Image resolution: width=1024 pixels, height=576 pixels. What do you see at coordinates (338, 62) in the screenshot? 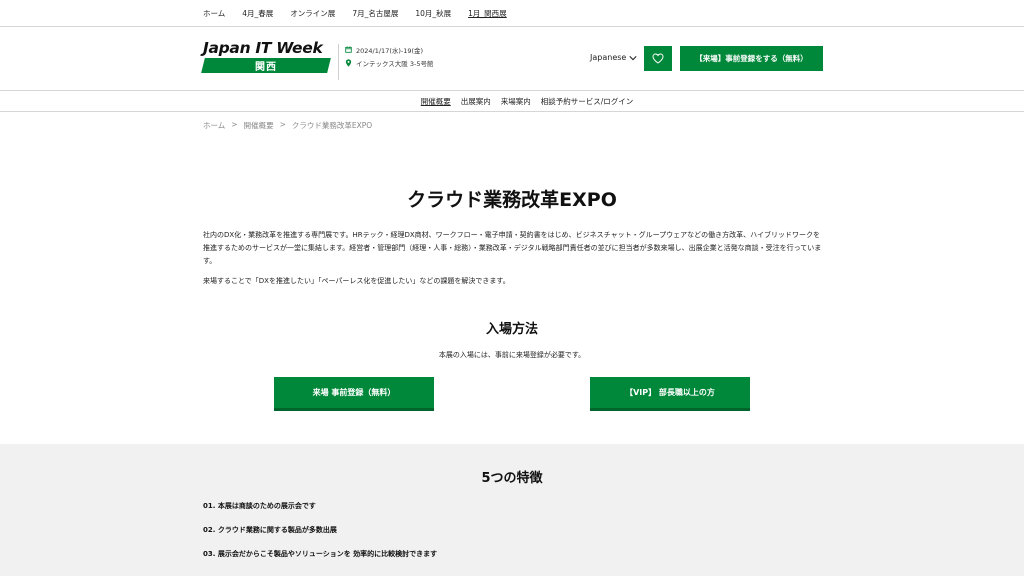
I see `header-divider` at bounding box center [338, 62].